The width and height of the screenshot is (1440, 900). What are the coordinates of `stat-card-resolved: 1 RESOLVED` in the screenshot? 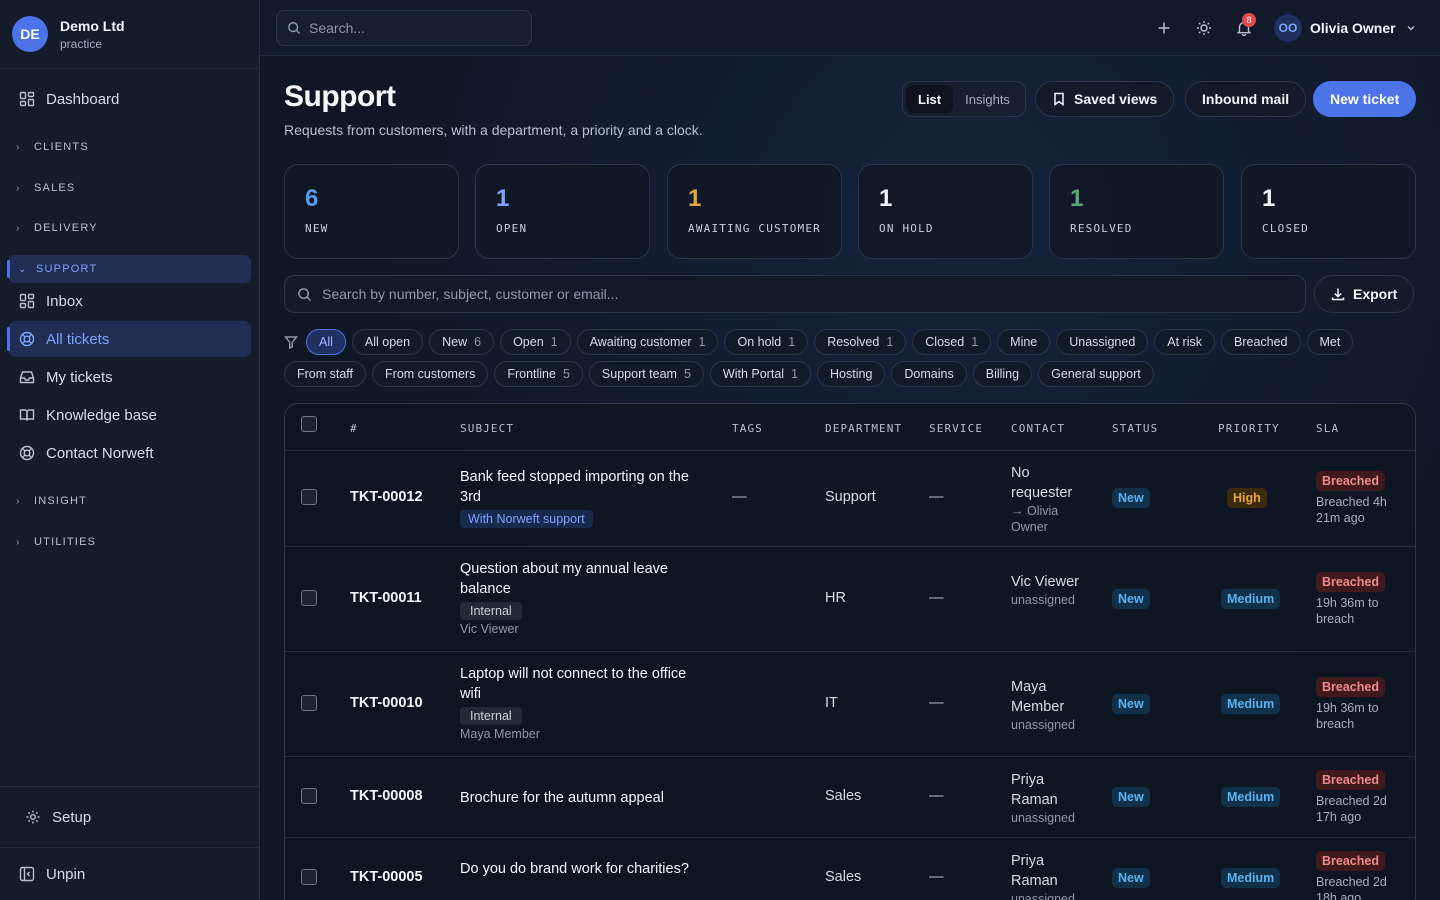 It's located at (1136, 211).